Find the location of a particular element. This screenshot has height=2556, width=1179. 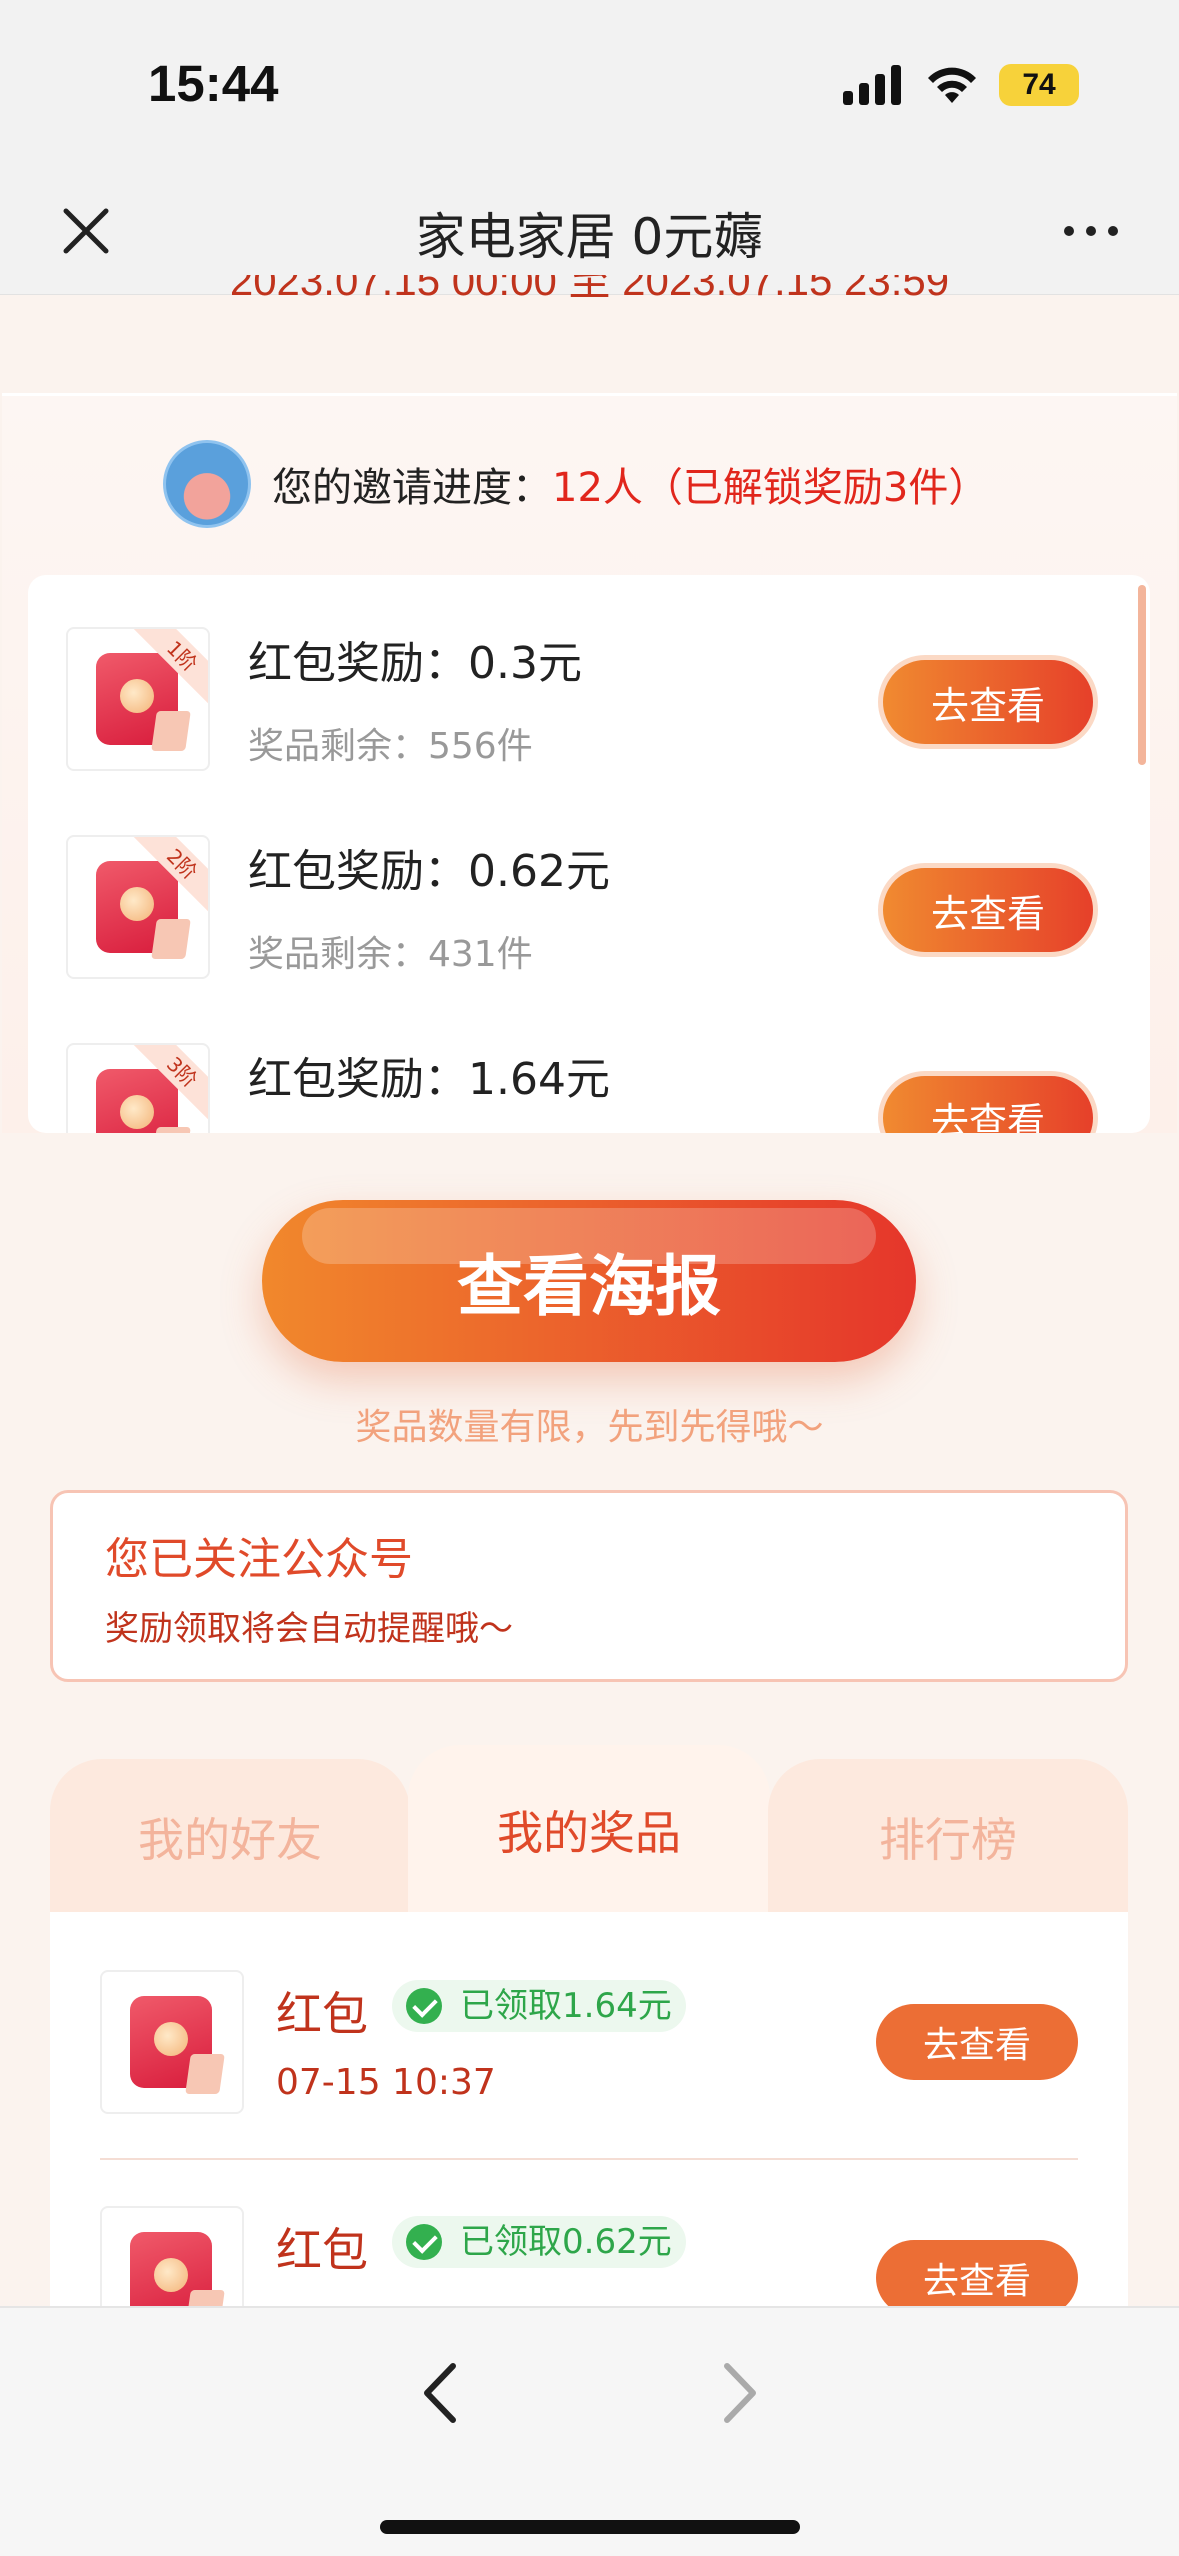

signal-icon is located at coordinates (872, 85).